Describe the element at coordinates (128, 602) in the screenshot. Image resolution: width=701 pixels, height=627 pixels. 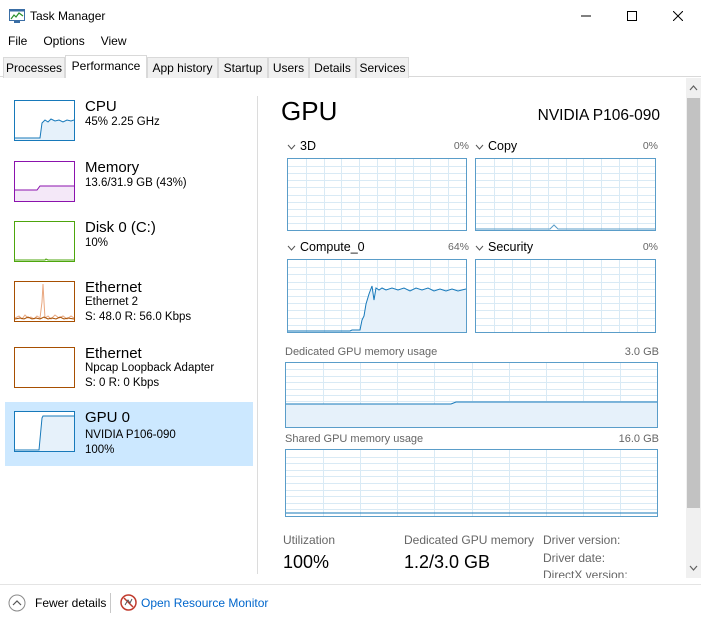
I see `resource-monitor-icon` at that location.